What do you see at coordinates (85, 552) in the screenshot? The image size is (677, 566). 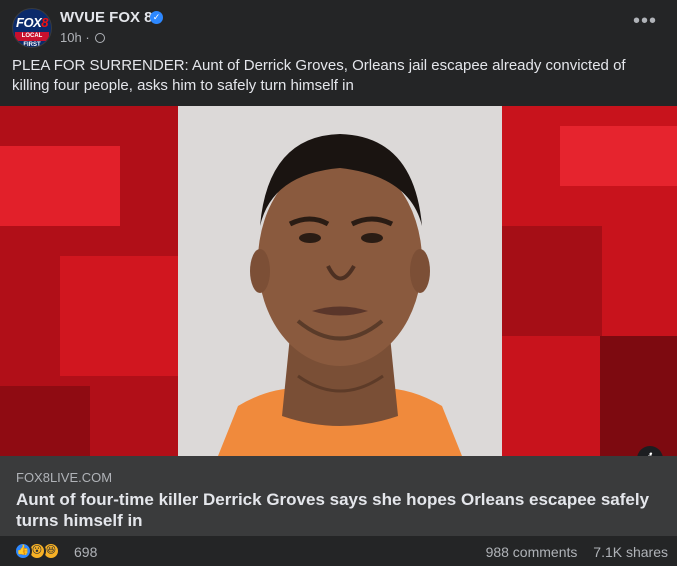 I see `reaction-count: 698` at bounding box center [85, 552].